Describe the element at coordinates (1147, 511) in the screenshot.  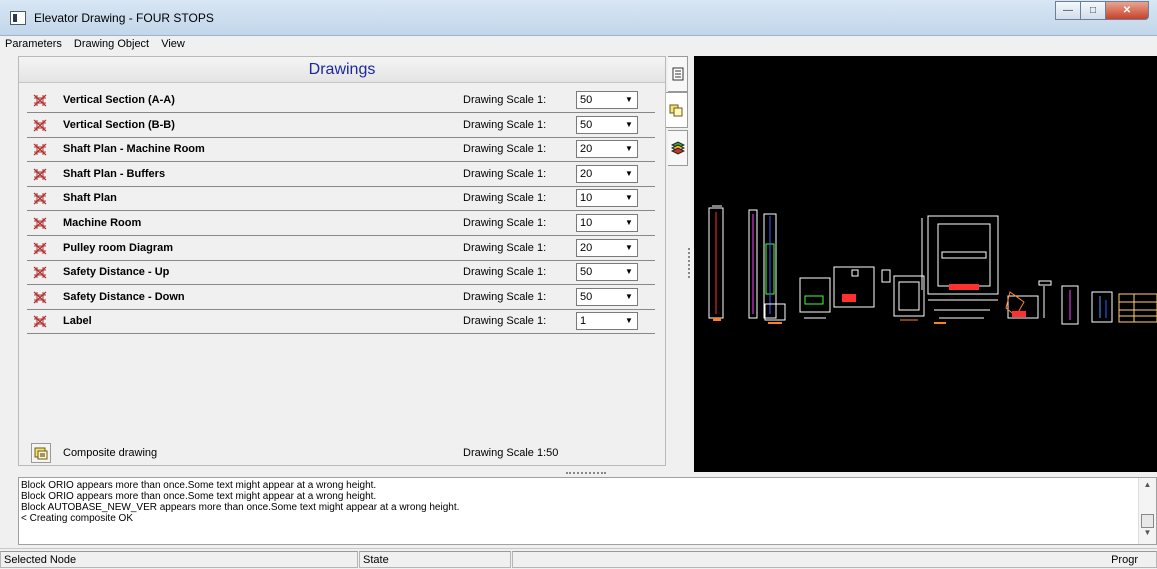
I see `log-scrollbar: ▲ ▼` at that location.